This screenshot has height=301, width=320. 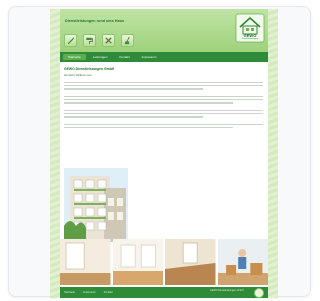 I want to click on site-nav: Startseite Leistungen Kontakt Impressum, so click(x=164, y=57).